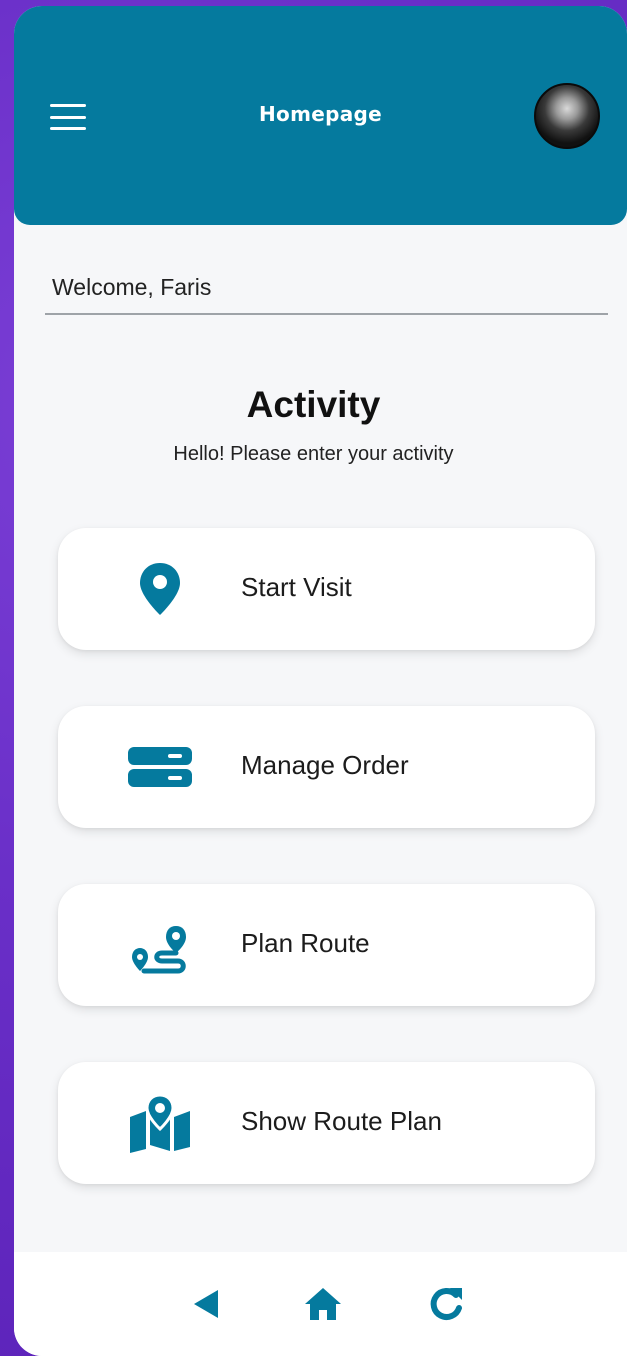  Describe the element at coordinates (567, 116) in the screenshot. I see `avatar` at that location.